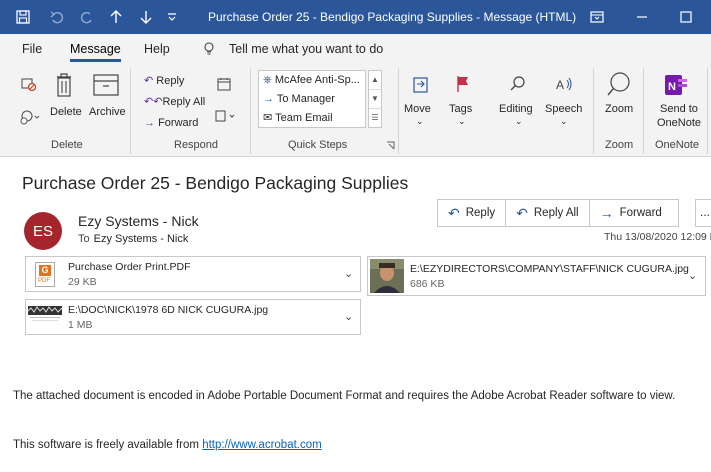 This screenshot has width=711, height=472. What do you see at coordinates (462, 121) in the screenshot?
I see `tags-chevron-icon: ⌄` at bounding box center [462, 121].